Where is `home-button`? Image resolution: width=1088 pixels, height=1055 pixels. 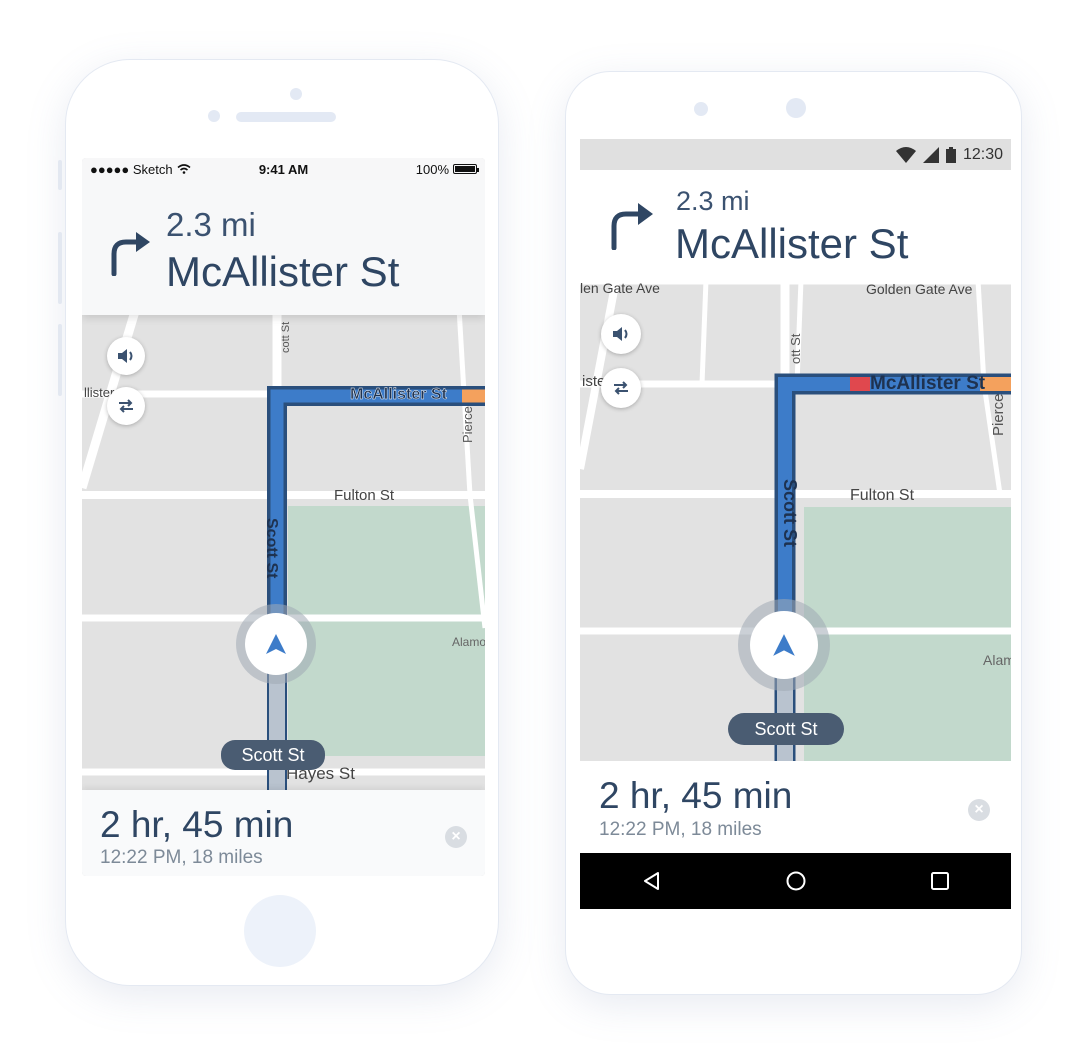
home-button is located at coordinates (280, 931).